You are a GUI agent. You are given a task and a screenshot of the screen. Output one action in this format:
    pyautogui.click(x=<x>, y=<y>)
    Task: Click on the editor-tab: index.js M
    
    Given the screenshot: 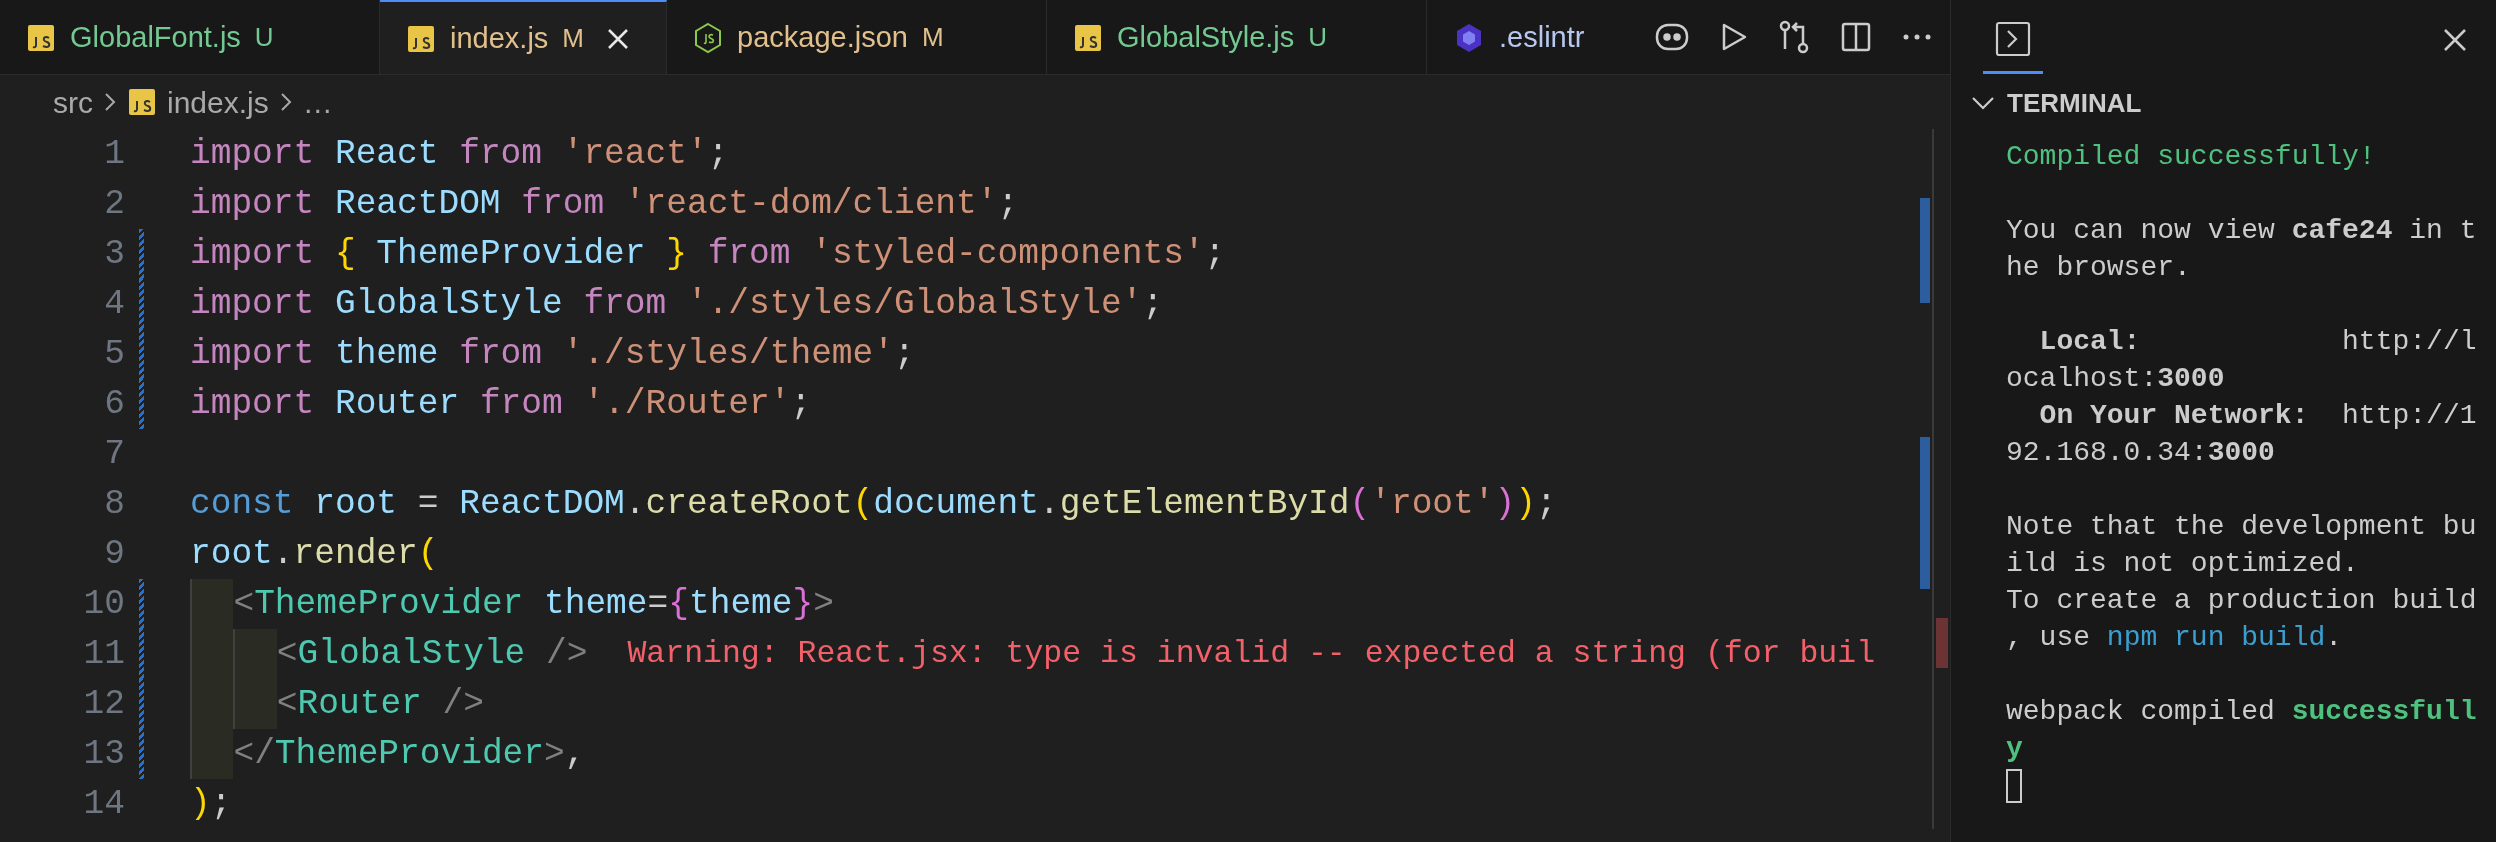 What is the action you would take?
    pyautogui.click(x=523, y=37)
    